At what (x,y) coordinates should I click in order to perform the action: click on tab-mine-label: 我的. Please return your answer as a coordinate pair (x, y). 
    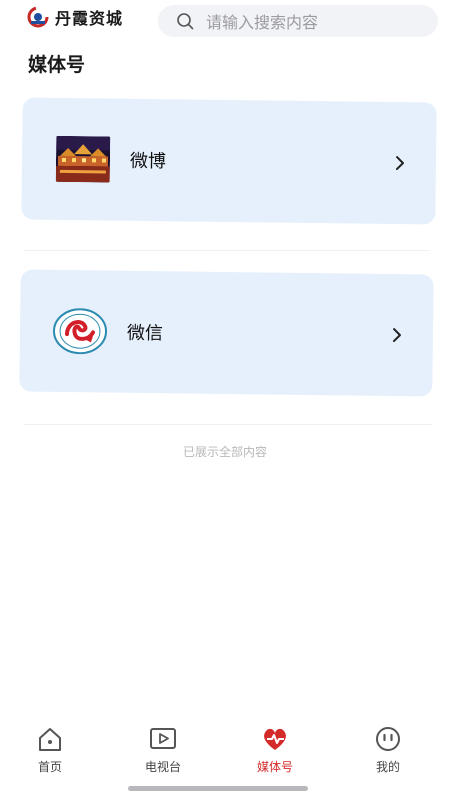
    Looking at the image, I should click on (387, 767).